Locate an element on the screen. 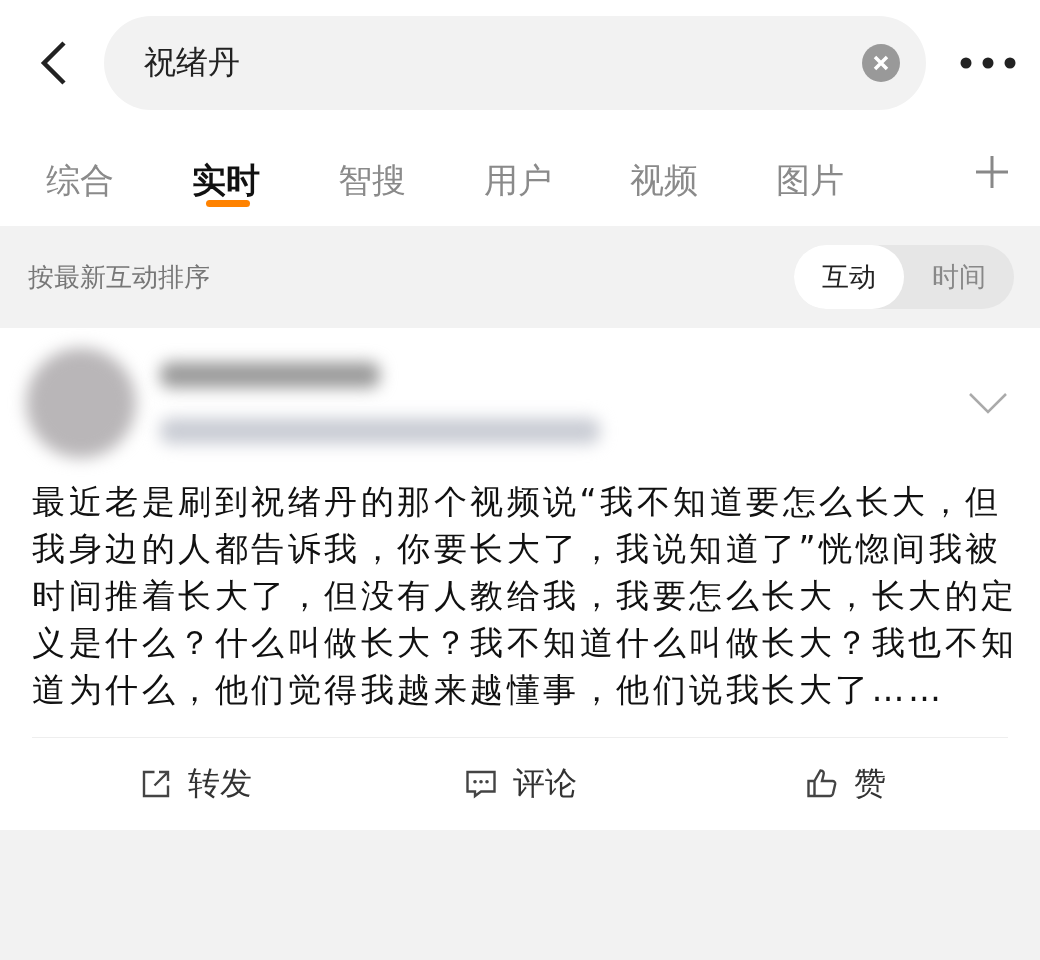 Image resolution: width=1040 pixels, height=960 pixels. tab-indicator is located at coordinates (228, 203).